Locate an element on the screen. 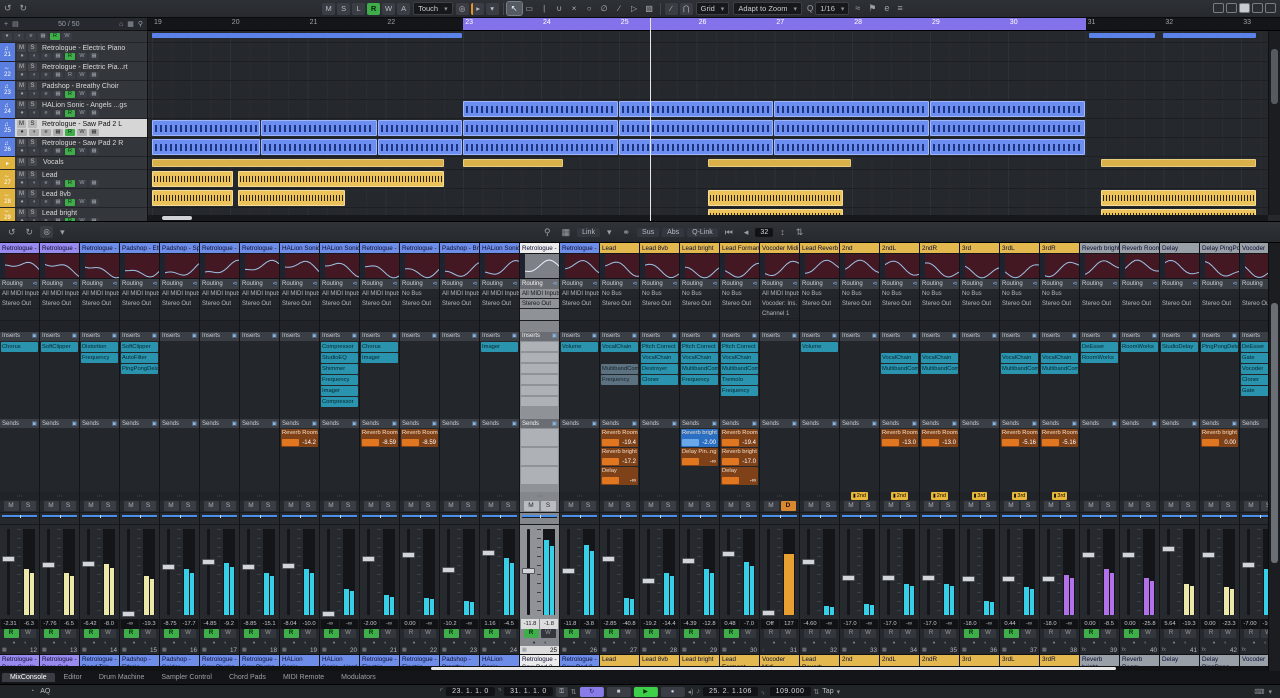 The height and width of the screenshot is (698, 1280). tab-editor: Editor is located at coordinates (73, 677).